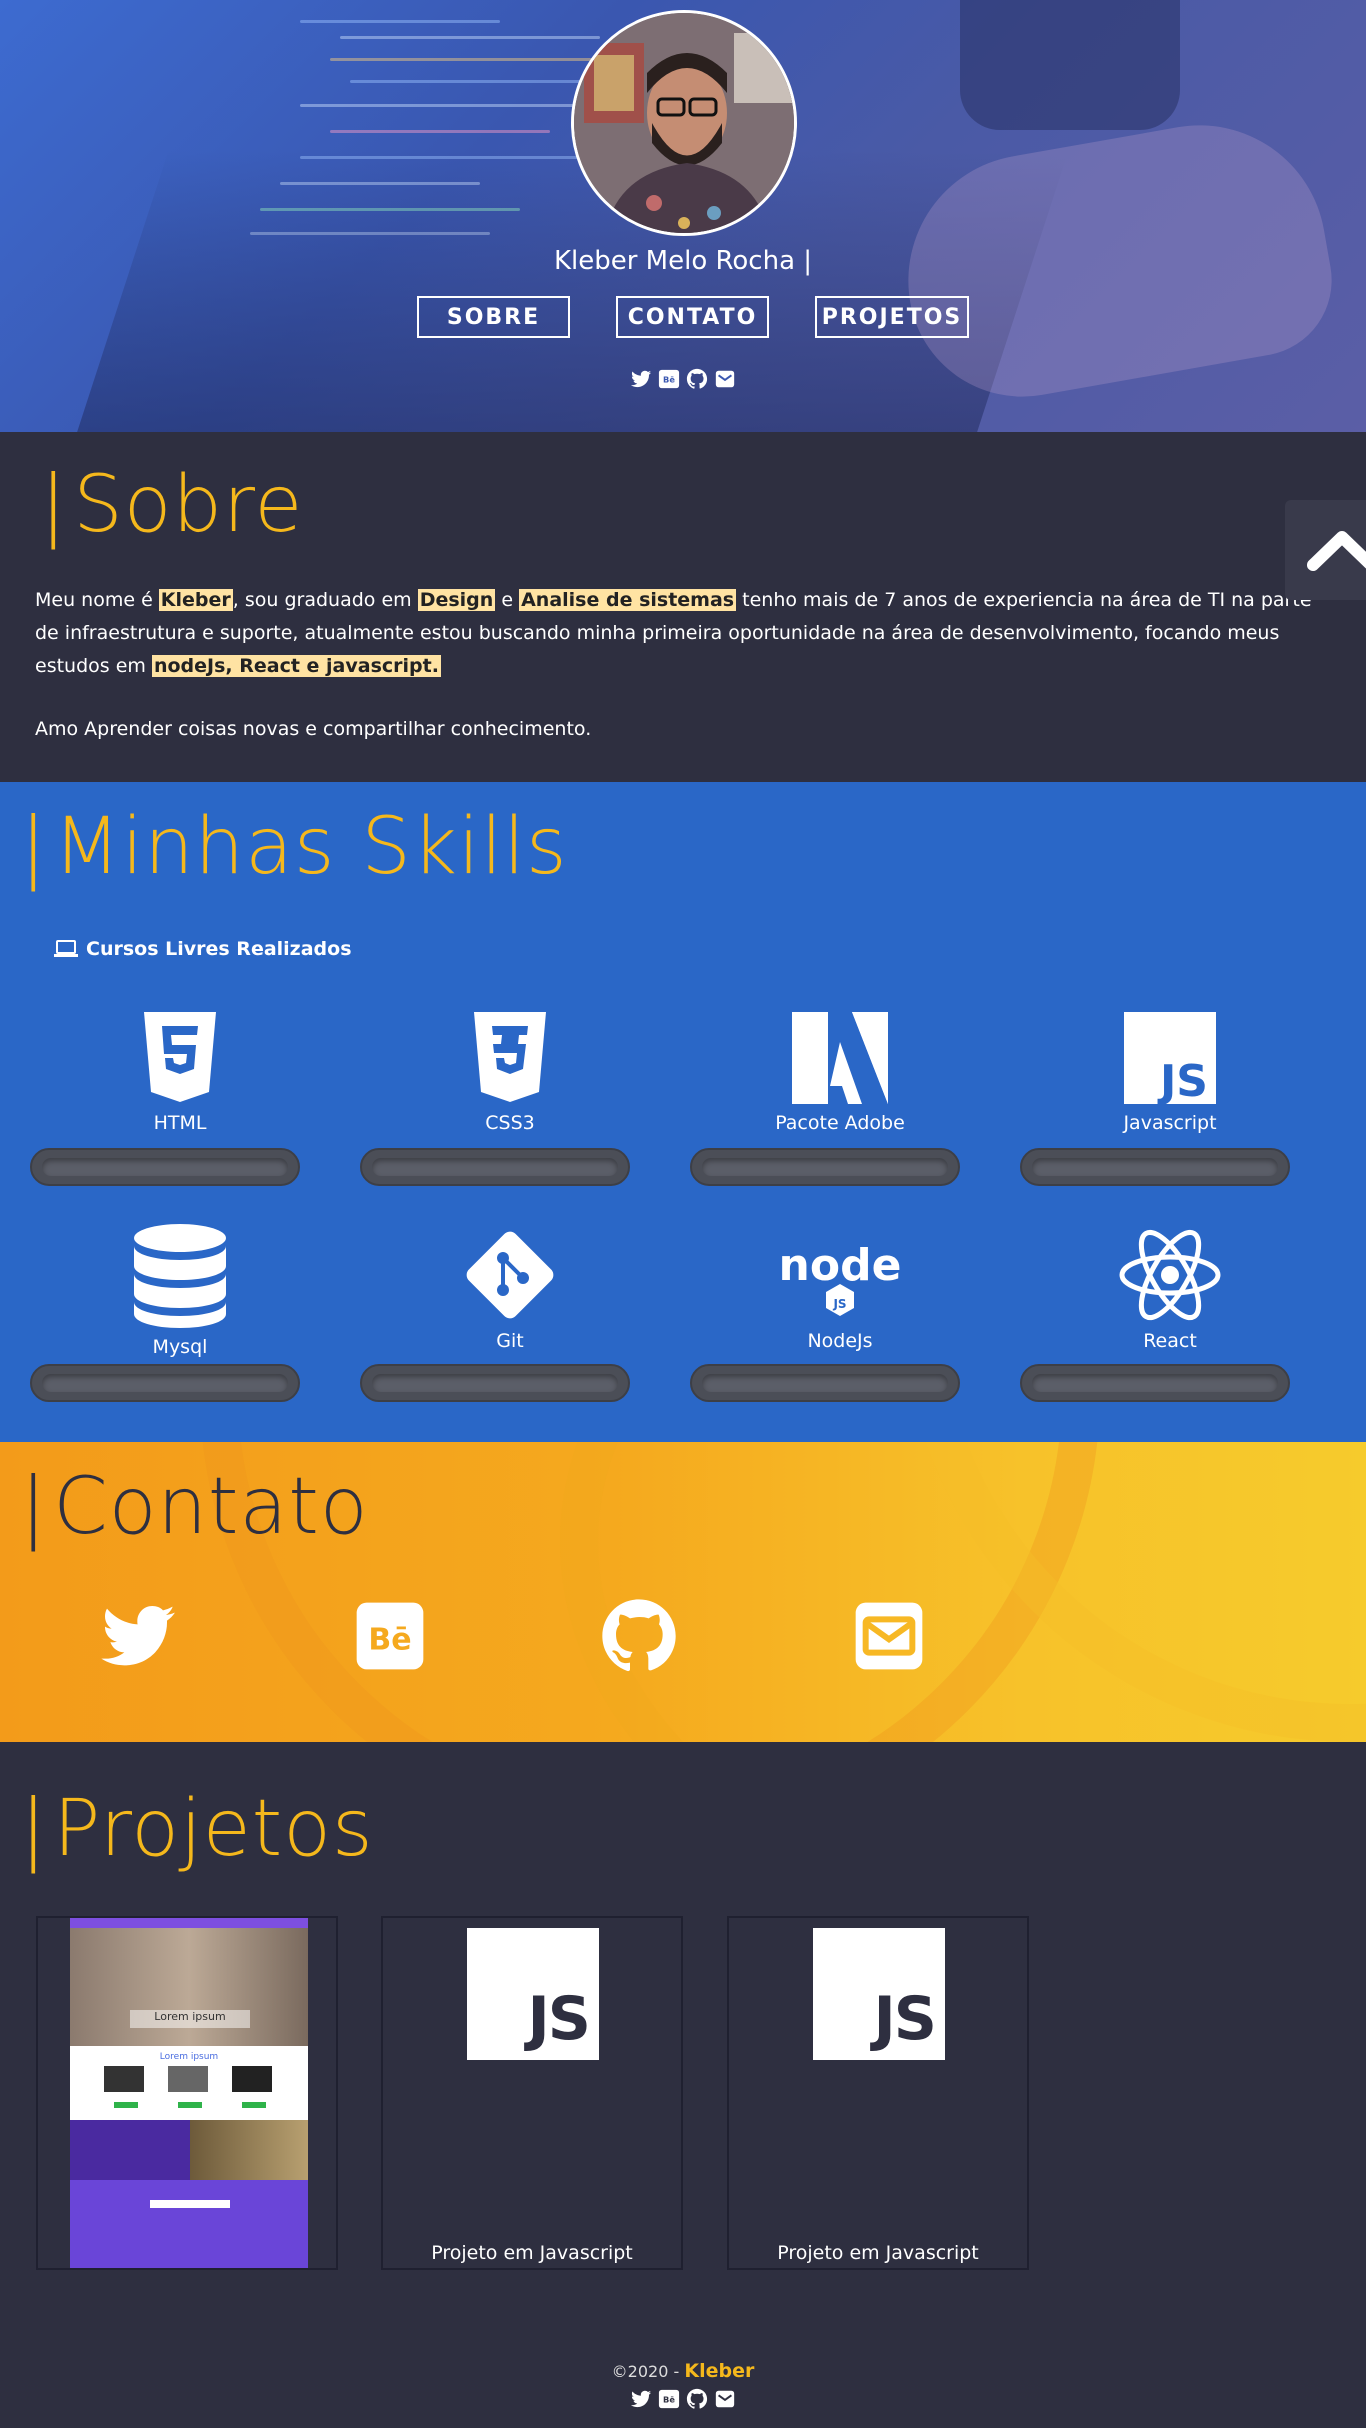 The width and height of the screenshot is (1366, 2428). I want to click on projetos-title: |Projetos, so click(197, 1829).